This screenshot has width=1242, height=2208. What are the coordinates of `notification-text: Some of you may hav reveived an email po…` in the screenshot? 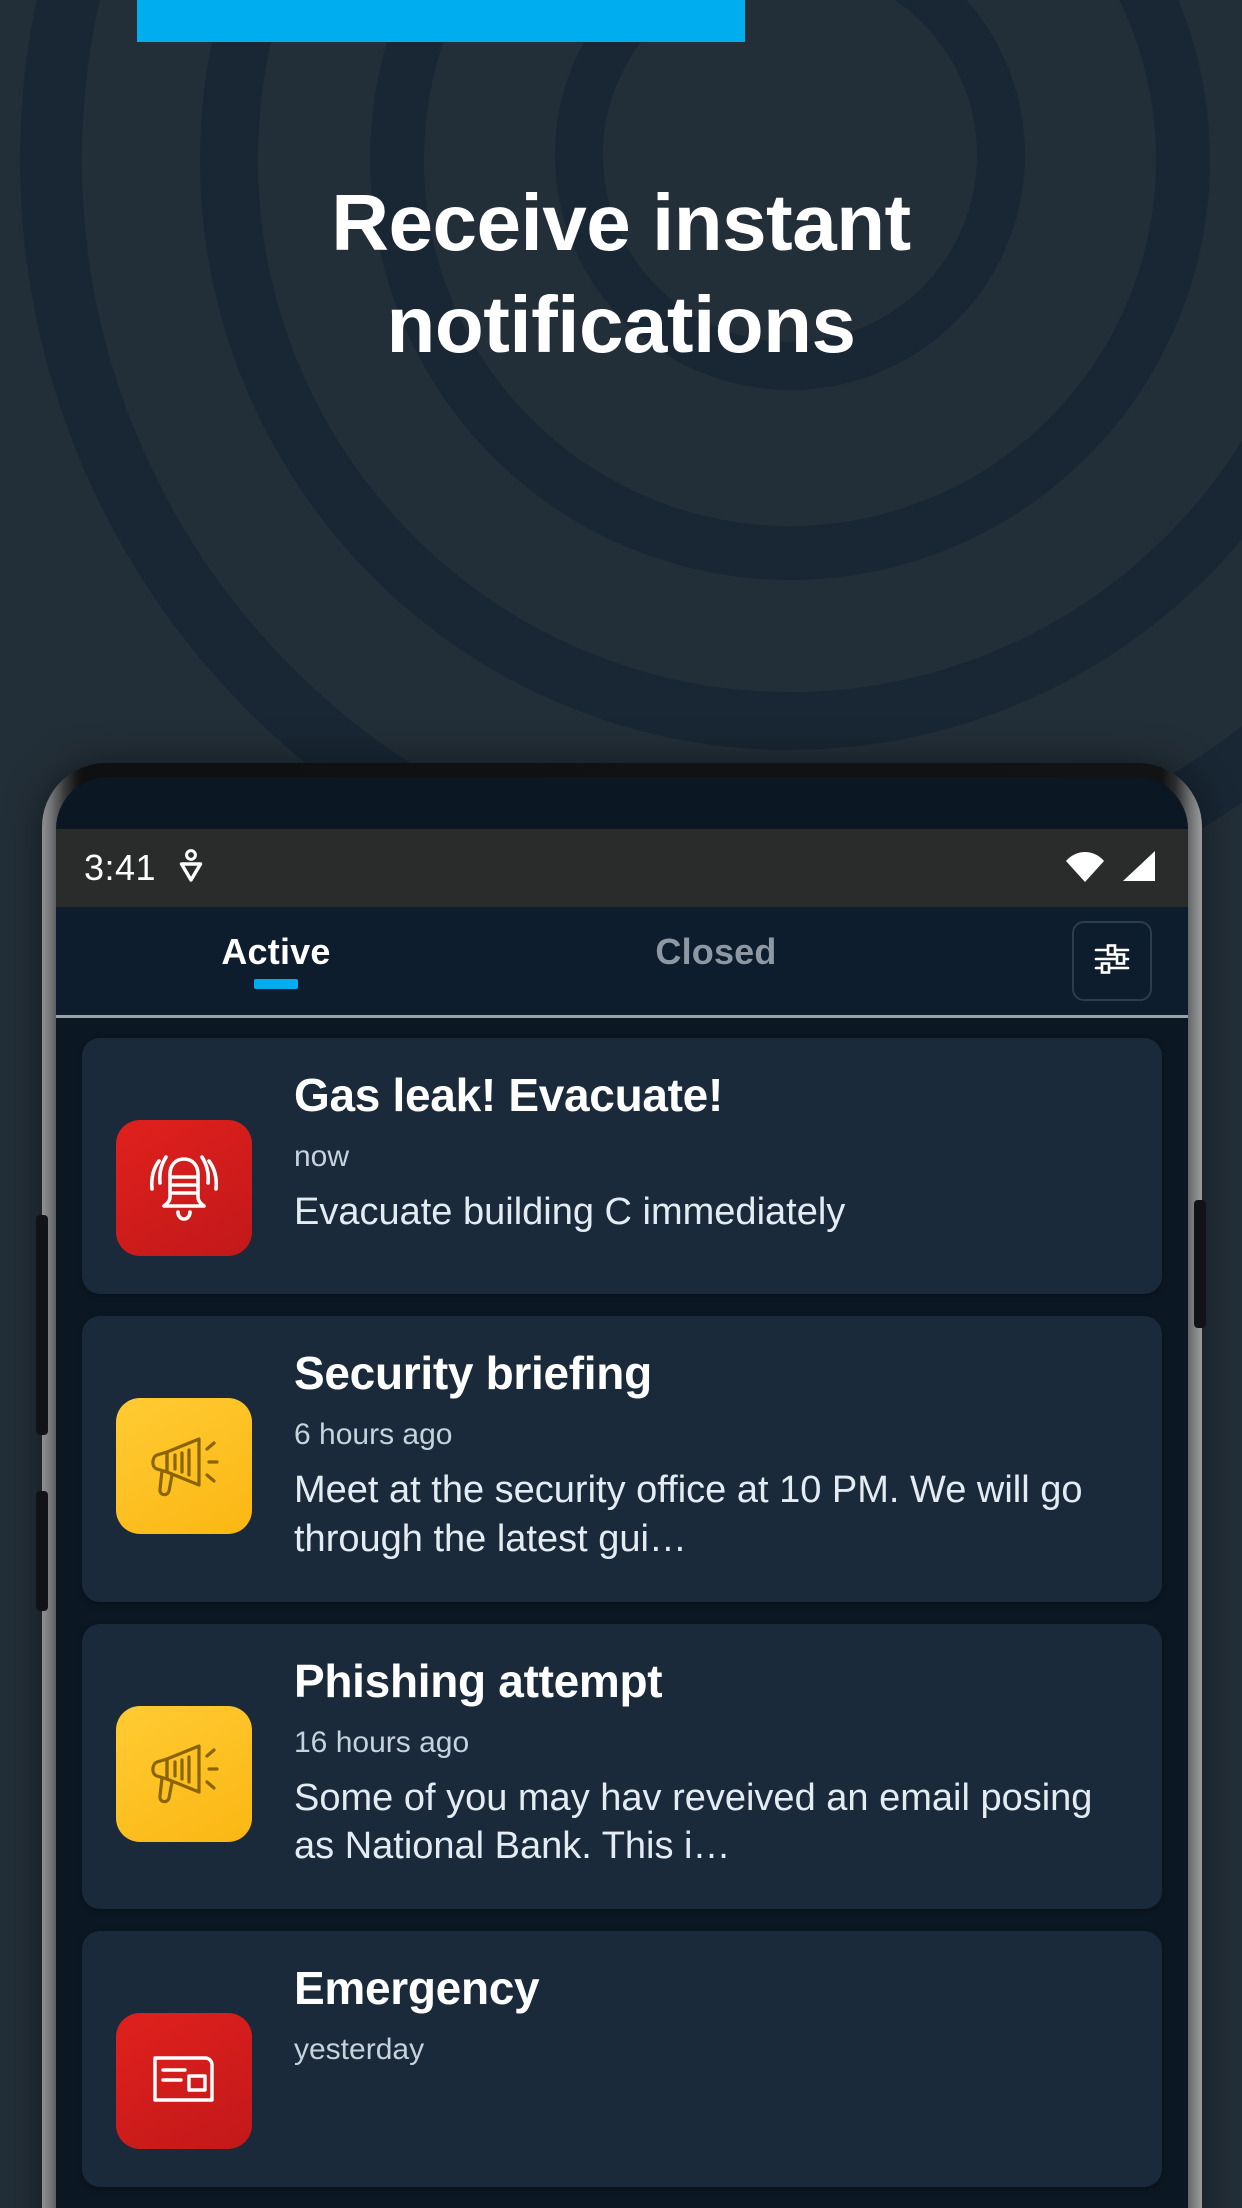 It's located at (693, 1822).